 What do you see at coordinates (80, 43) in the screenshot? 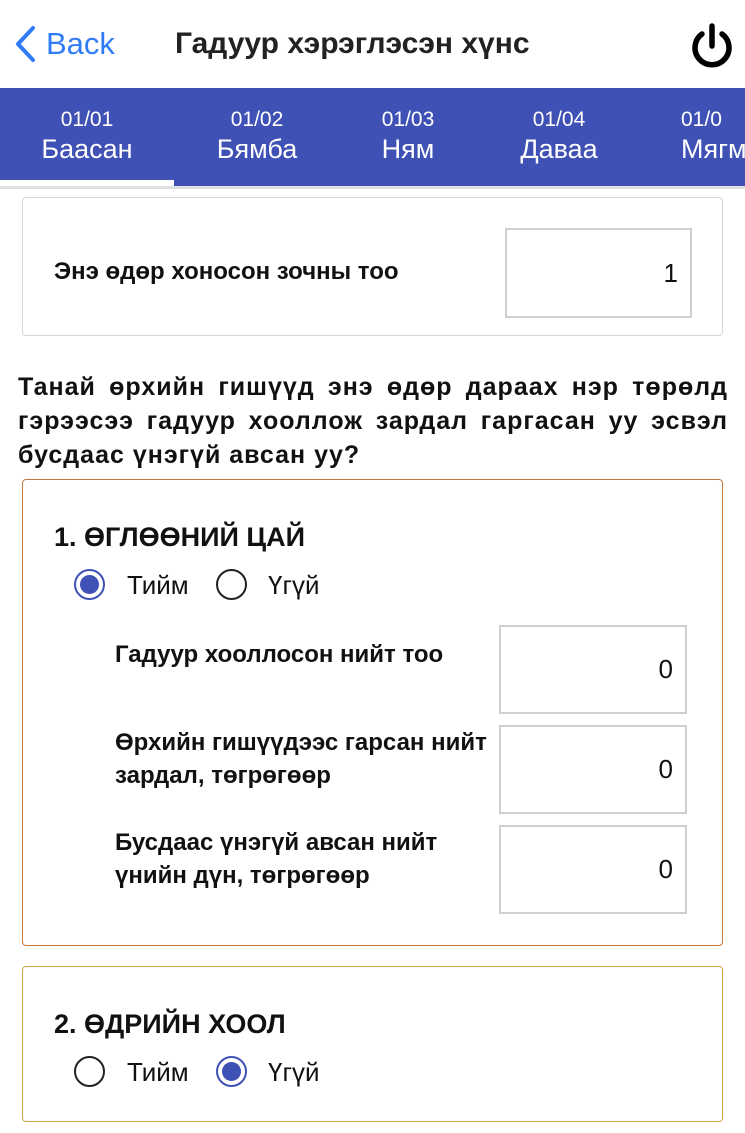
I see `back-label: Back` at bounding box center [80, 43].